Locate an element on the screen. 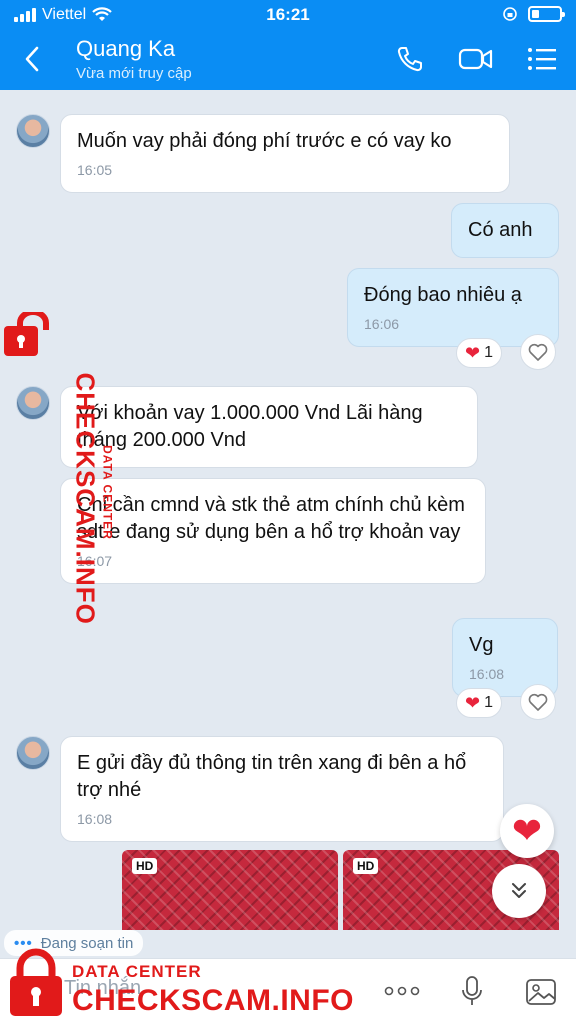 The height and width of the screenshot is (1024, 576). image-attachment: HD is located at coordinates (230, 890).